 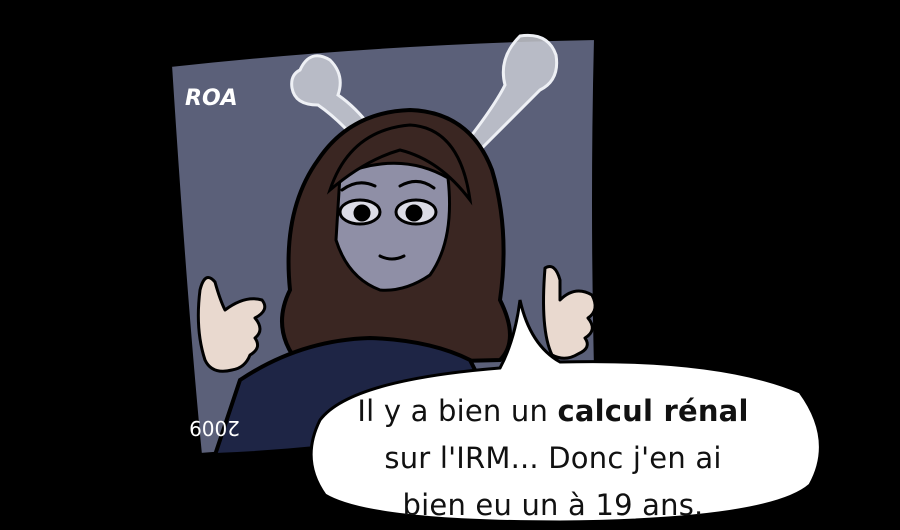 What do you see at coordinates (553, 505) in the screenshot?
I see `bubble-line-3: bien eu un à 19 ans.` at bounding box center [553, 505].